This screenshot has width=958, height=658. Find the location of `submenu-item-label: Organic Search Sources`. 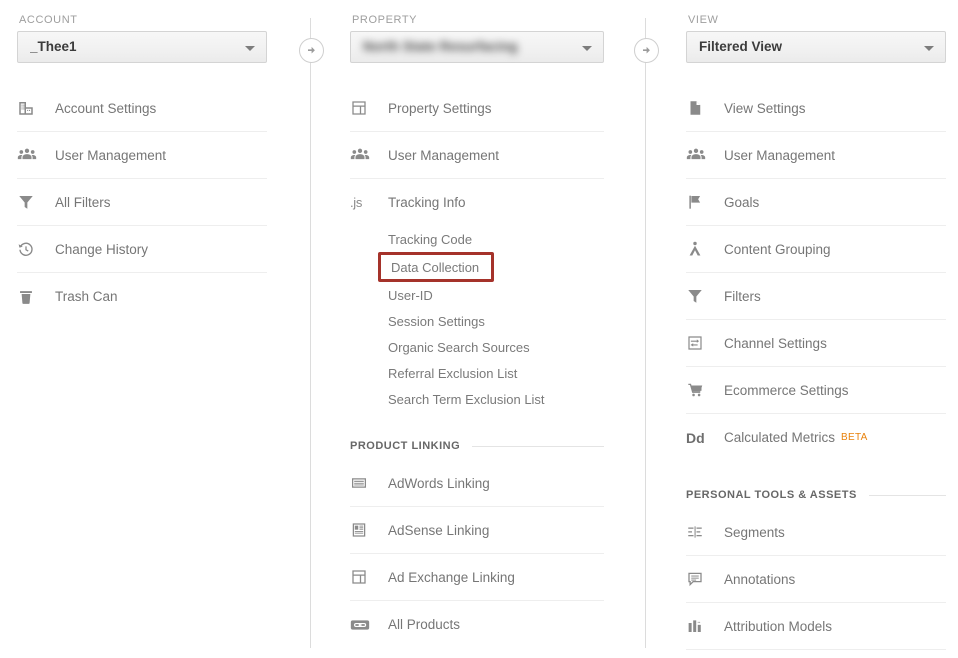

submenu-item-label: Organic Search Sources is located at coordinates (459, 347).